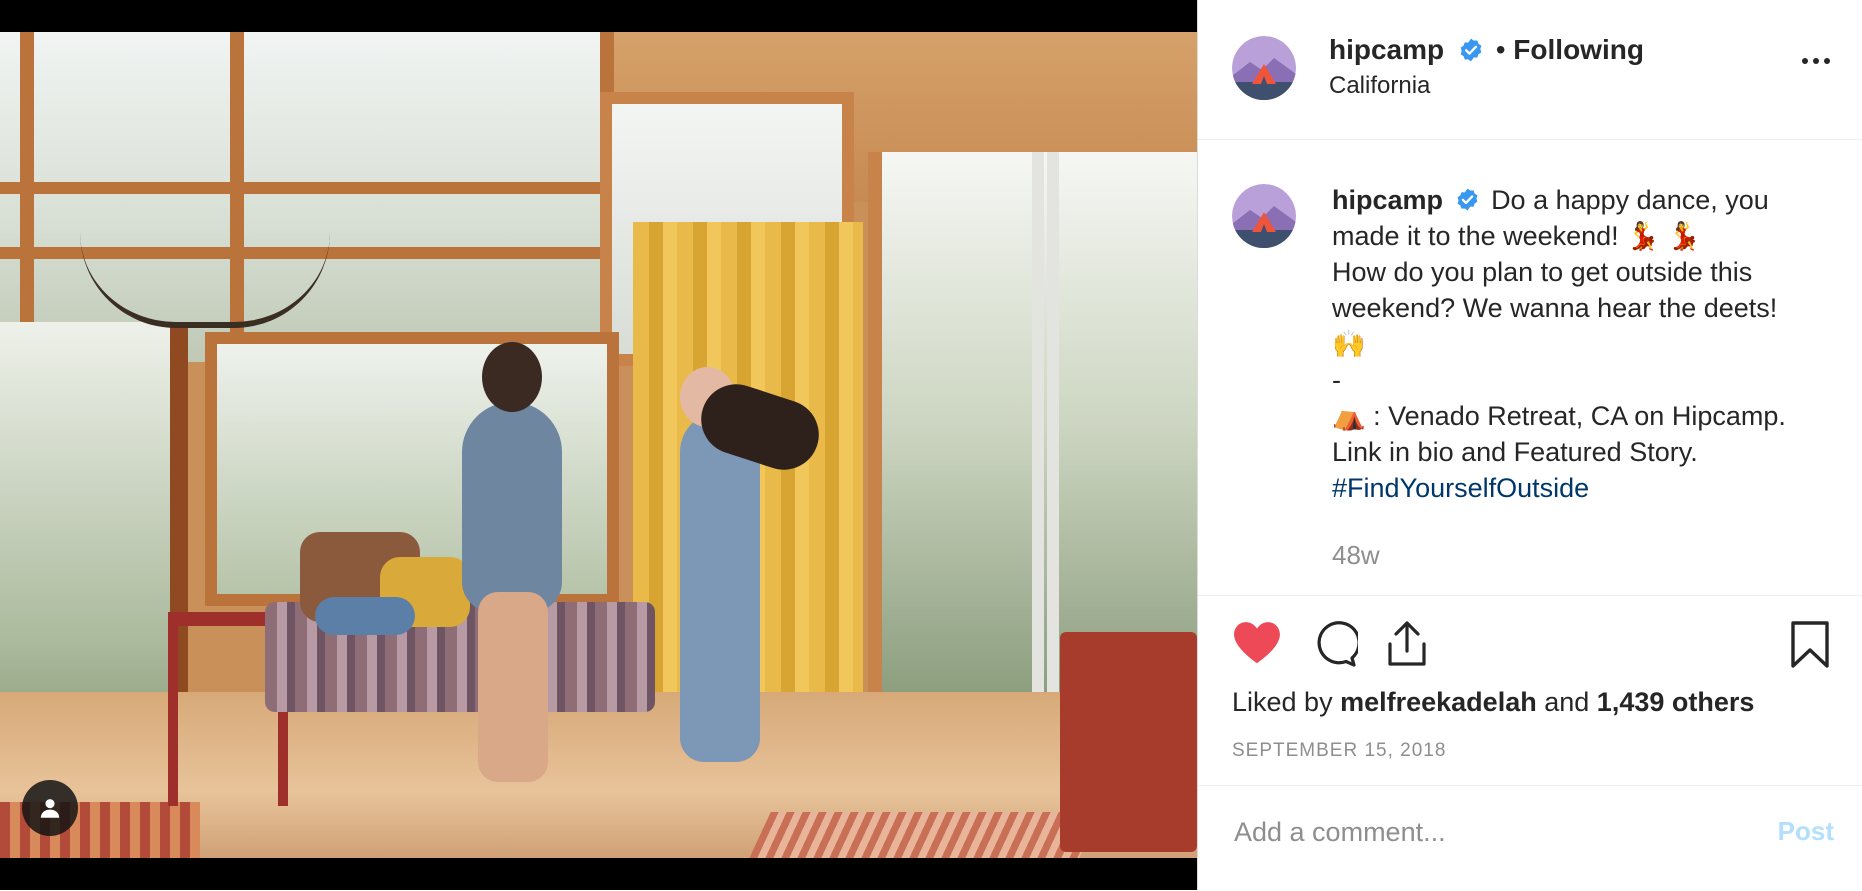 The width and height of the screenshot is (1862, 891). What do you see at coordinates (1356, 555) in the screenshot?
I see `post-age: 48w` at bounding box center [1356, 555].